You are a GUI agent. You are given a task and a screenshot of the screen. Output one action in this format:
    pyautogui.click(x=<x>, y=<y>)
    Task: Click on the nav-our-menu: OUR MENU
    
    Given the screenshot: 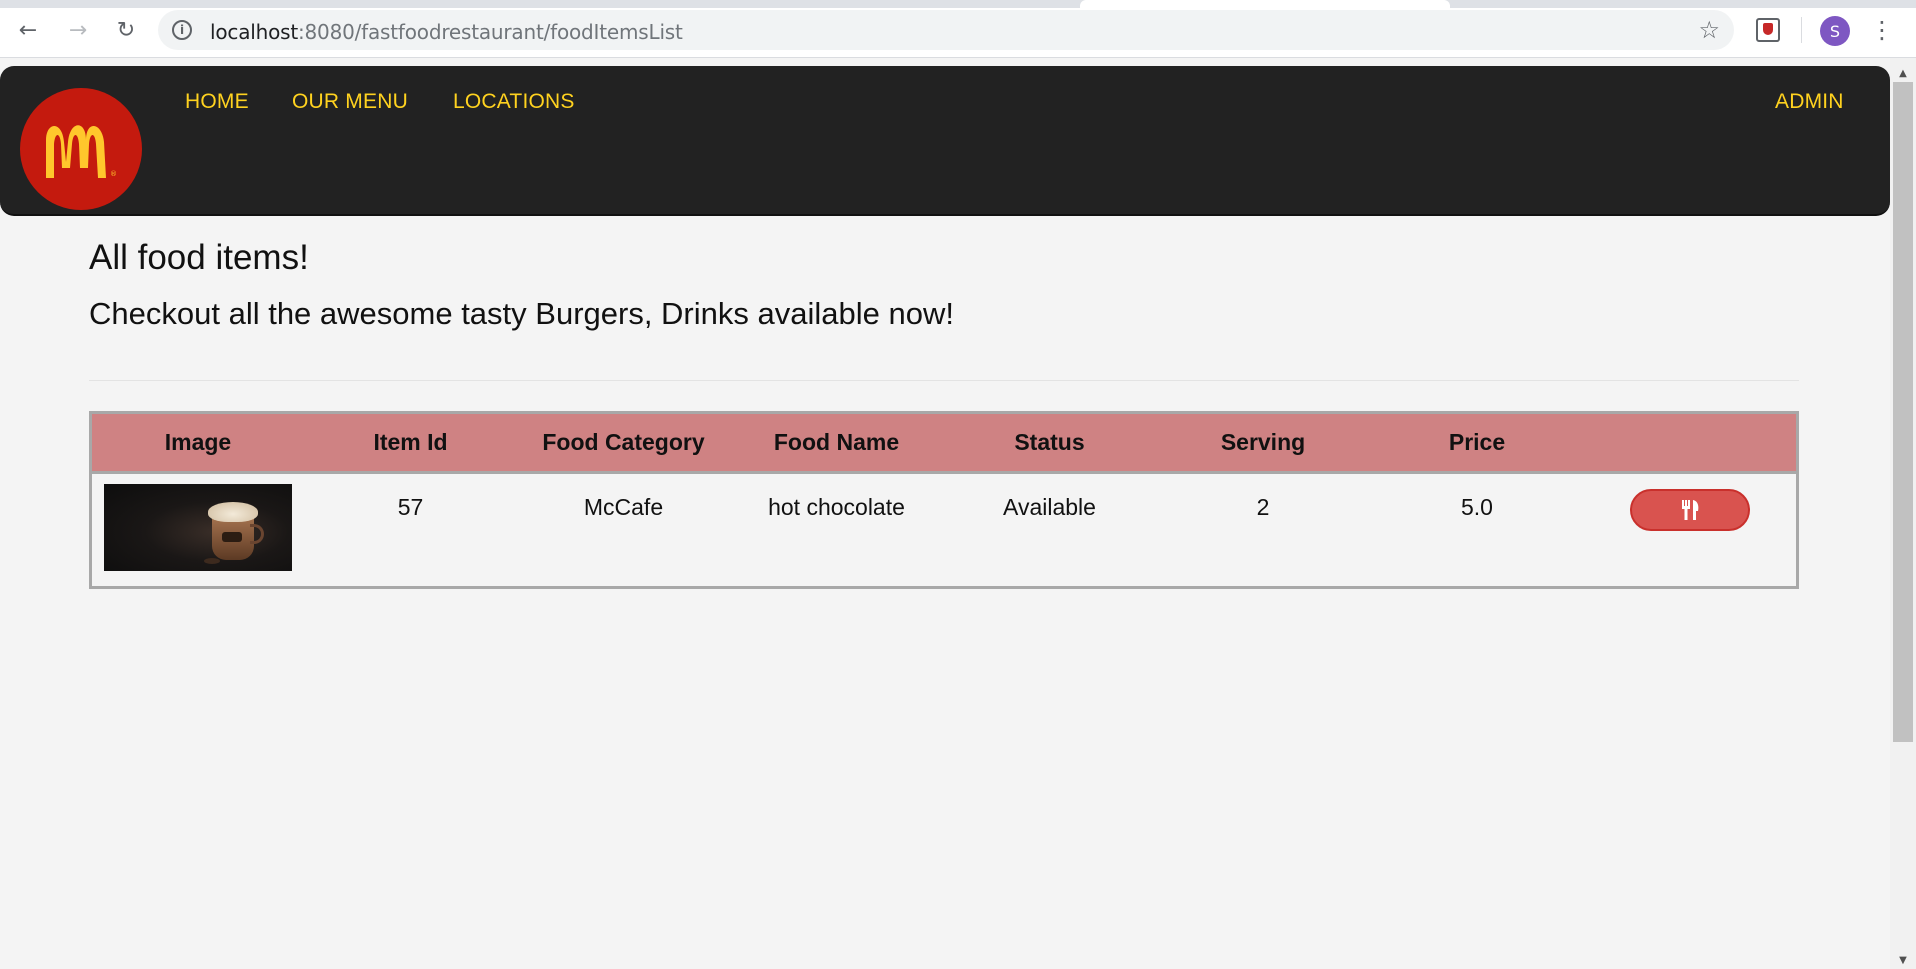 What is the action you would take?
    pyautogui.click(x=350, y=102)
    